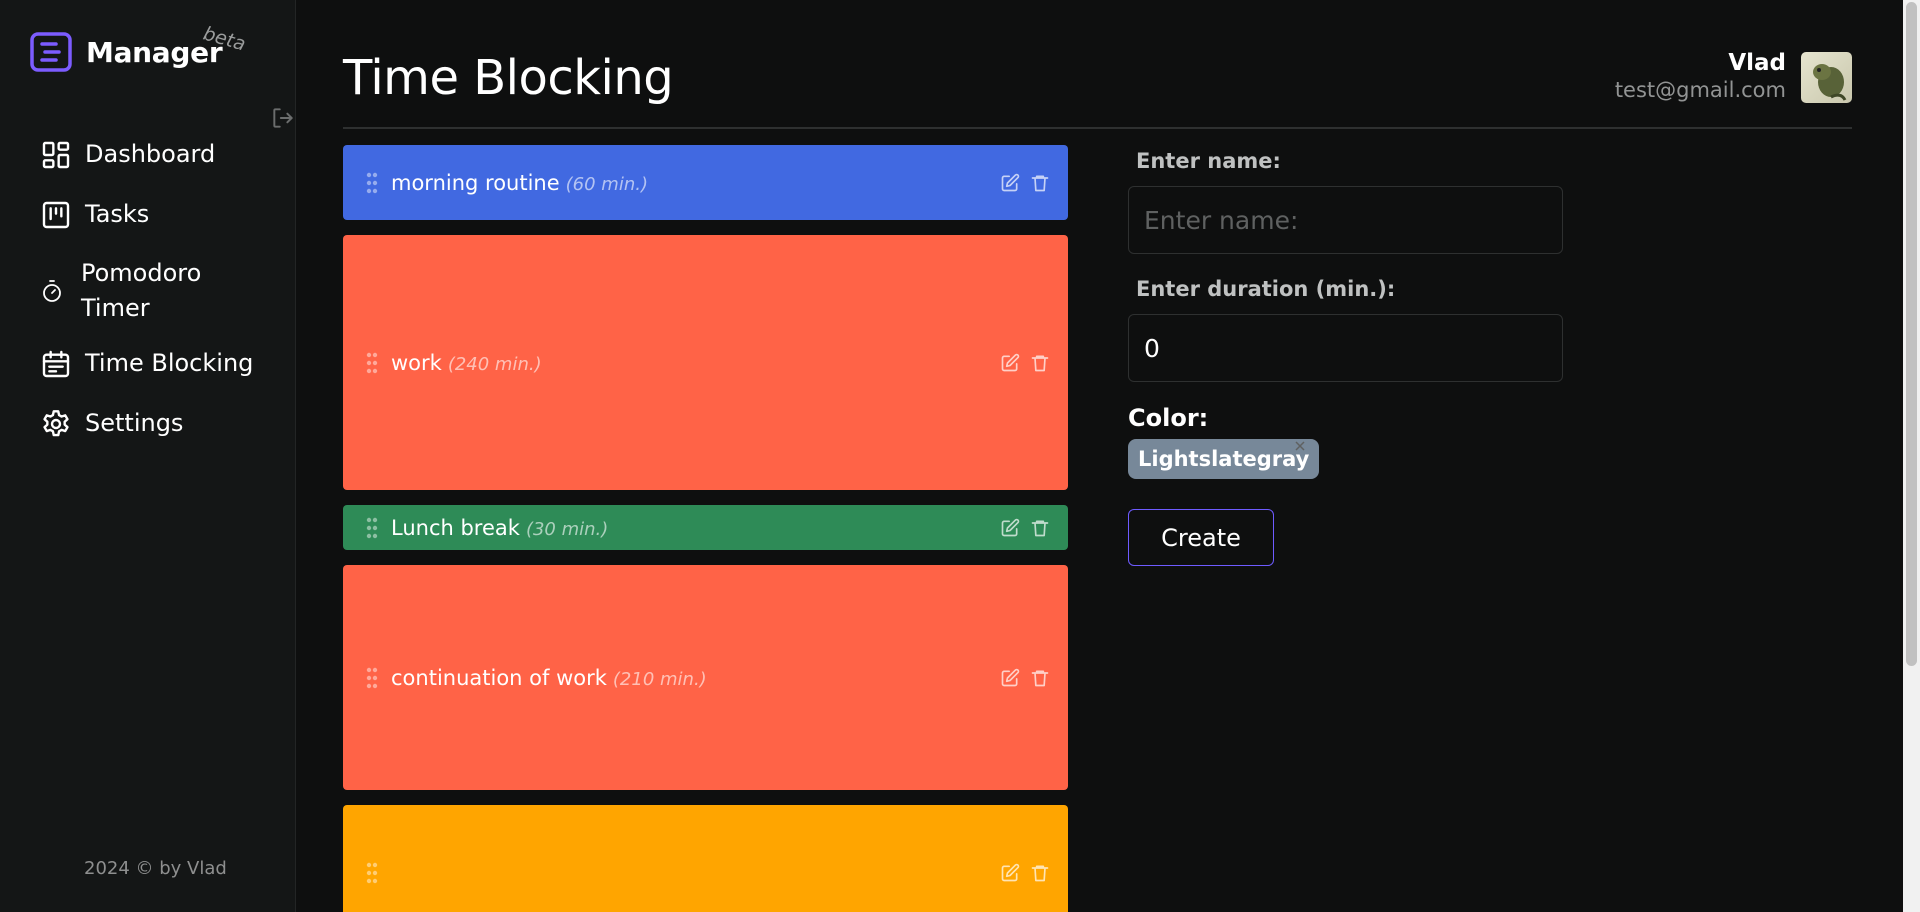 This screenshot has width=1920, height=912. I want to click on time-block: continuation of work (210 min.), so click(705, 677).